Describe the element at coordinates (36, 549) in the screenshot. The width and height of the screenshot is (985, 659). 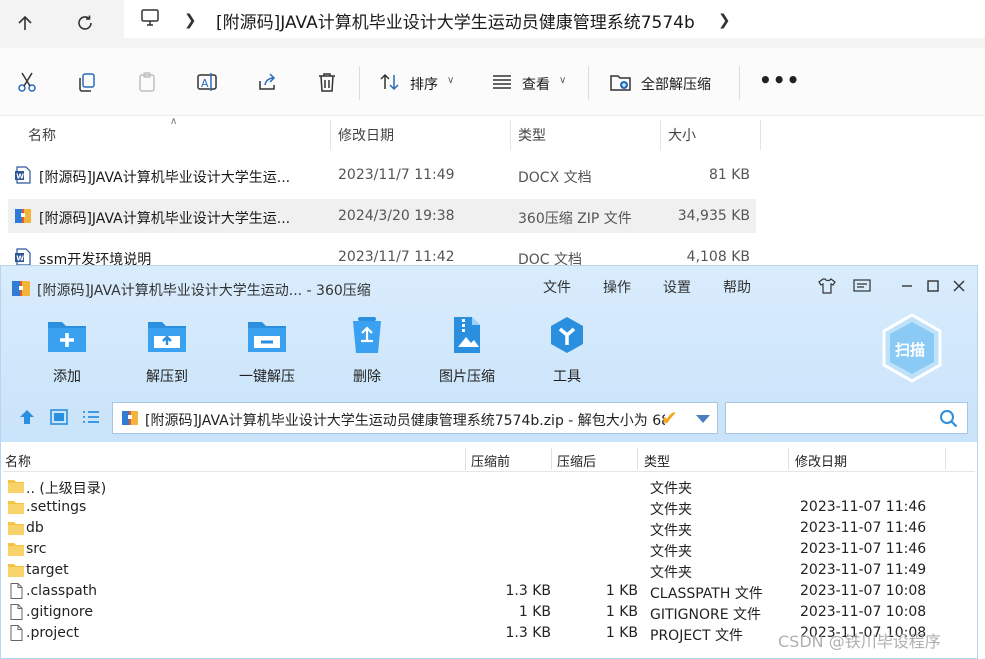
I see `entry-name: src` at that location.